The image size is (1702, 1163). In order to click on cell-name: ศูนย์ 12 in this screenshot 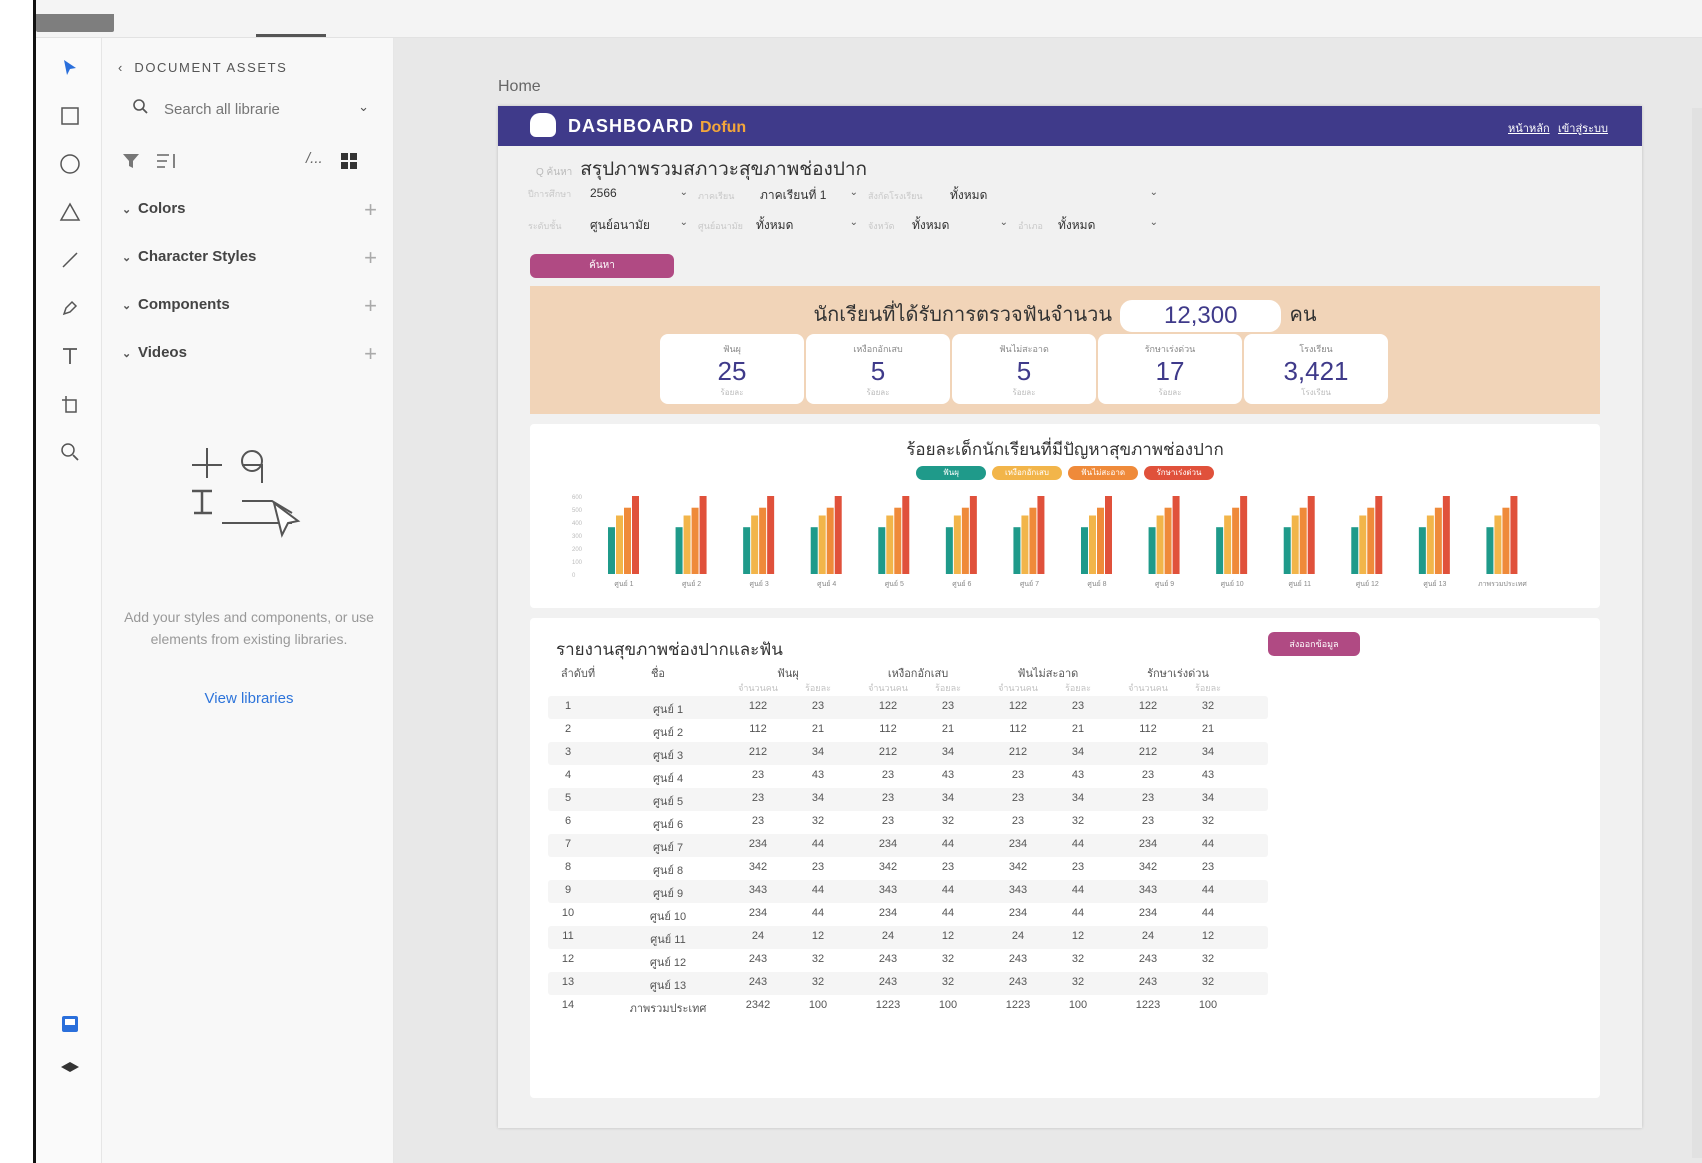, I will do `click(668, 963)`.